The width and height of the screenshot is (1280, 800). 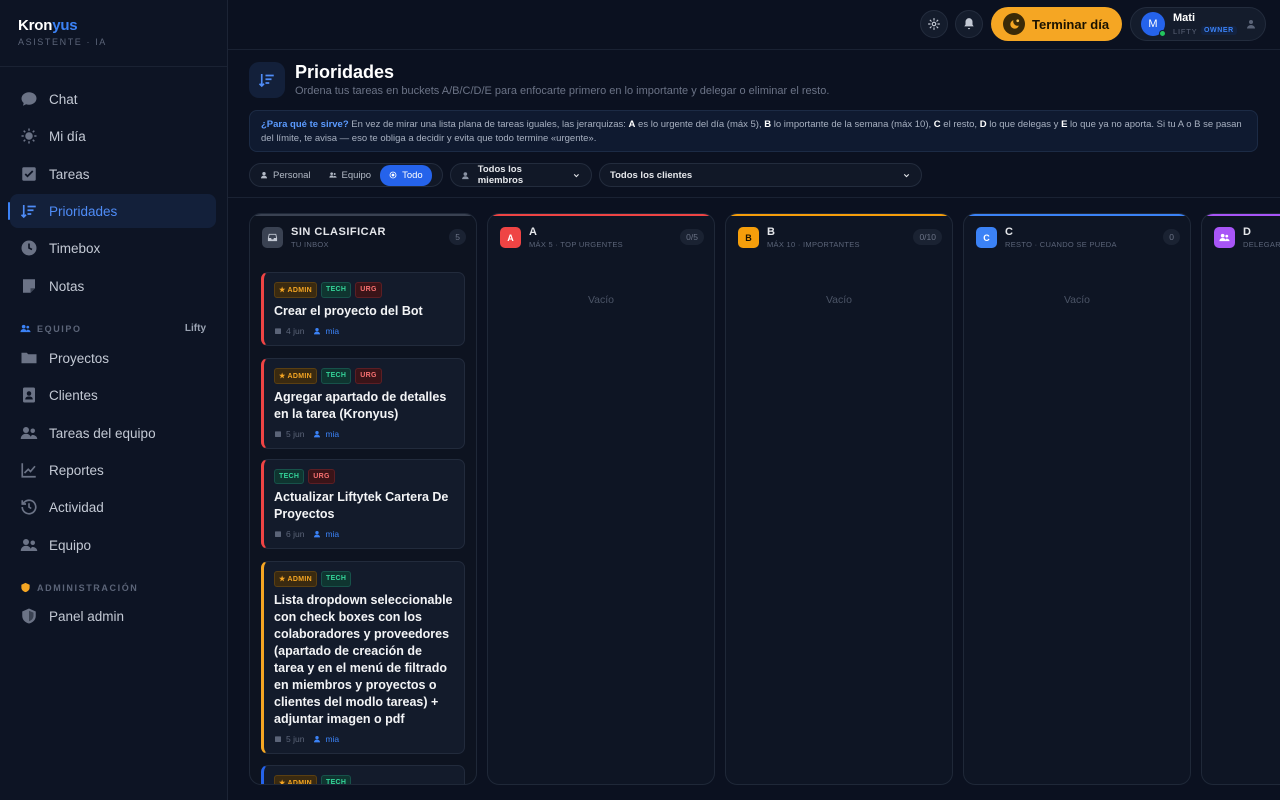 I want to click on scope-equipo: Equipo, so click(x=350, y=175).